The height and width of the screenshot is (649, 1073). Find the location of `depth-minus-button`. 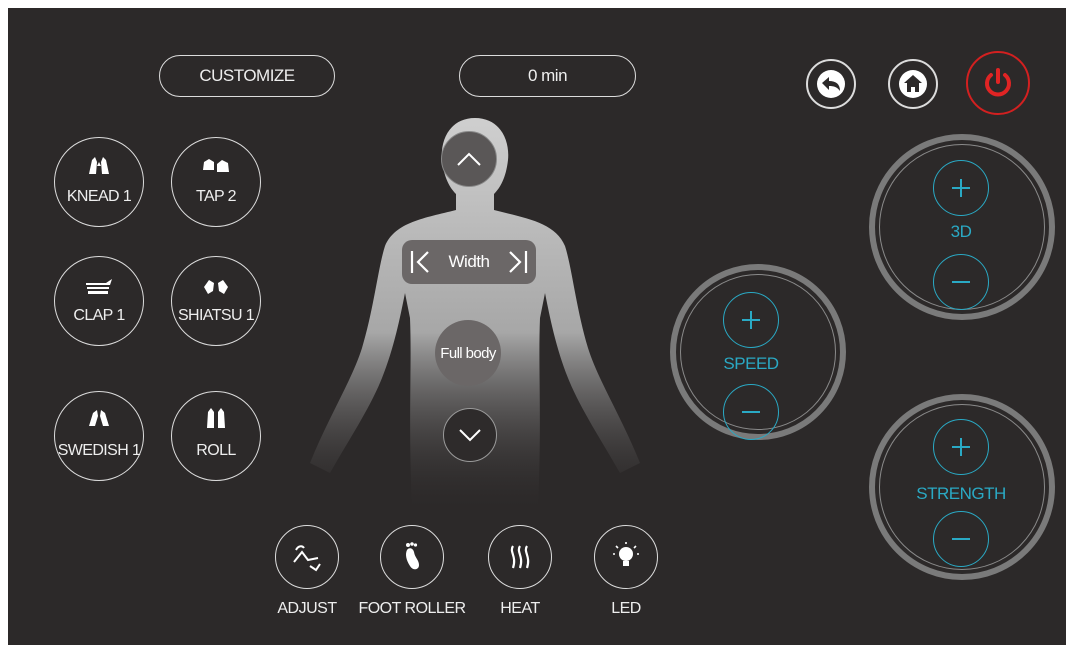

depth-minus-button is located at coordinates (961, 282).